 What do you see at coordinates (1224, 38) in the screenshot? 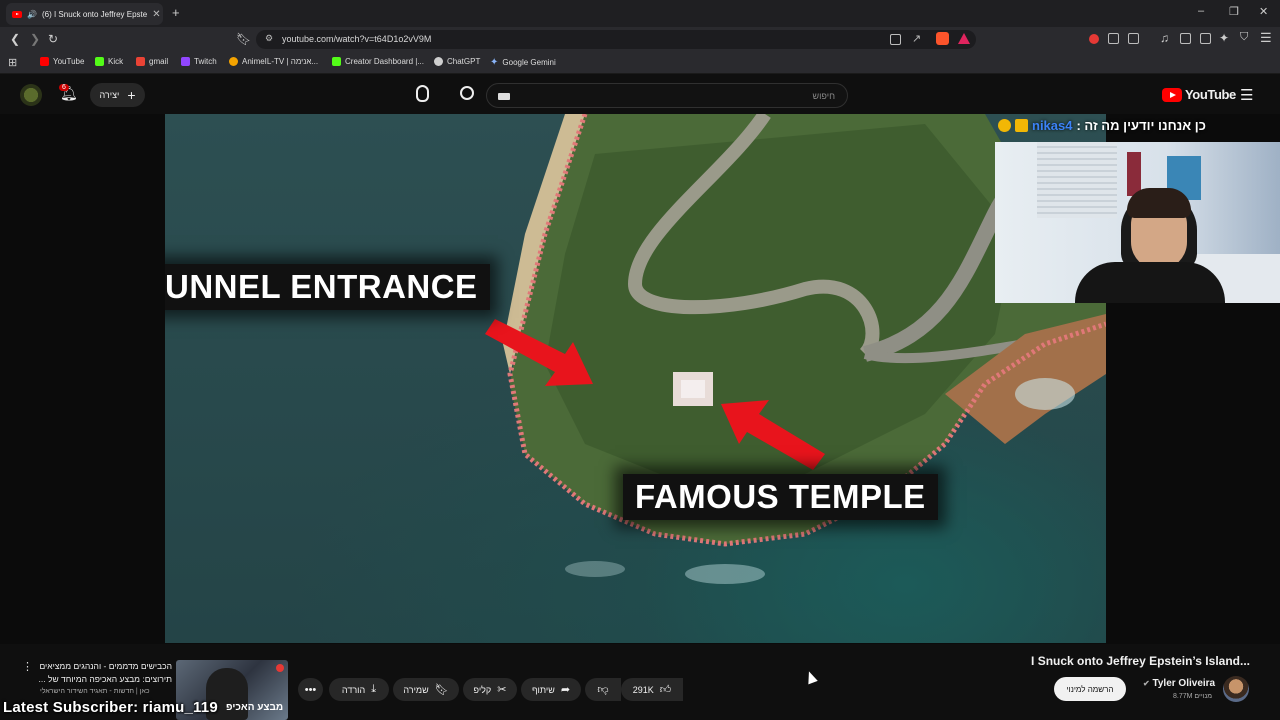
I see `leo-ai-icon: ✦` at bounding box center [1224, 38].